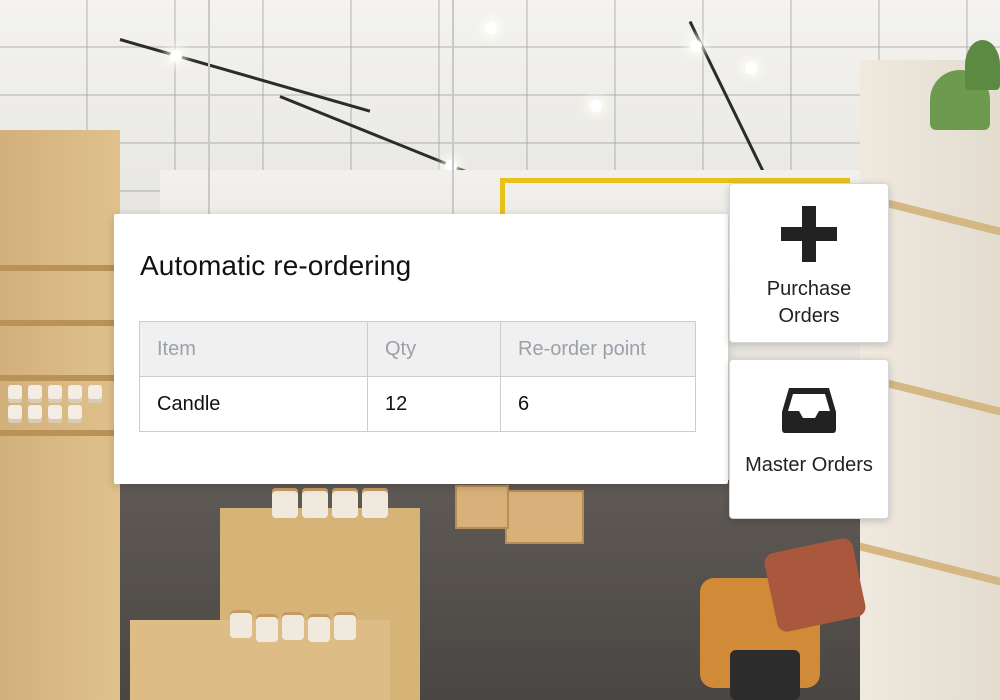  I want to click on inbox-tray-icon, so click(809, 410).